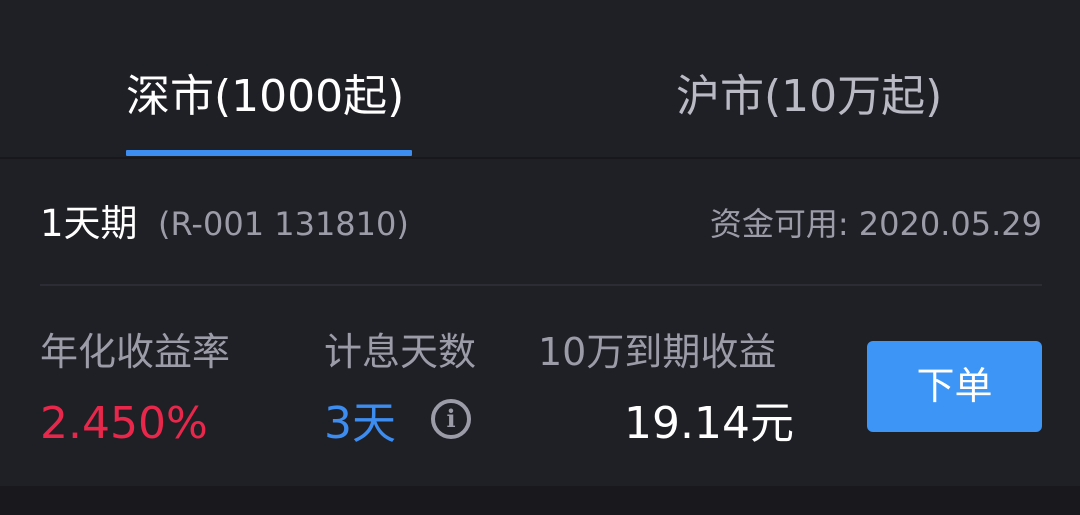 The image size is (1080, 515). What do you see at coordinates (540, 500) in the screenshot?
I see `bottom-band` at bounding box center [540, 500].